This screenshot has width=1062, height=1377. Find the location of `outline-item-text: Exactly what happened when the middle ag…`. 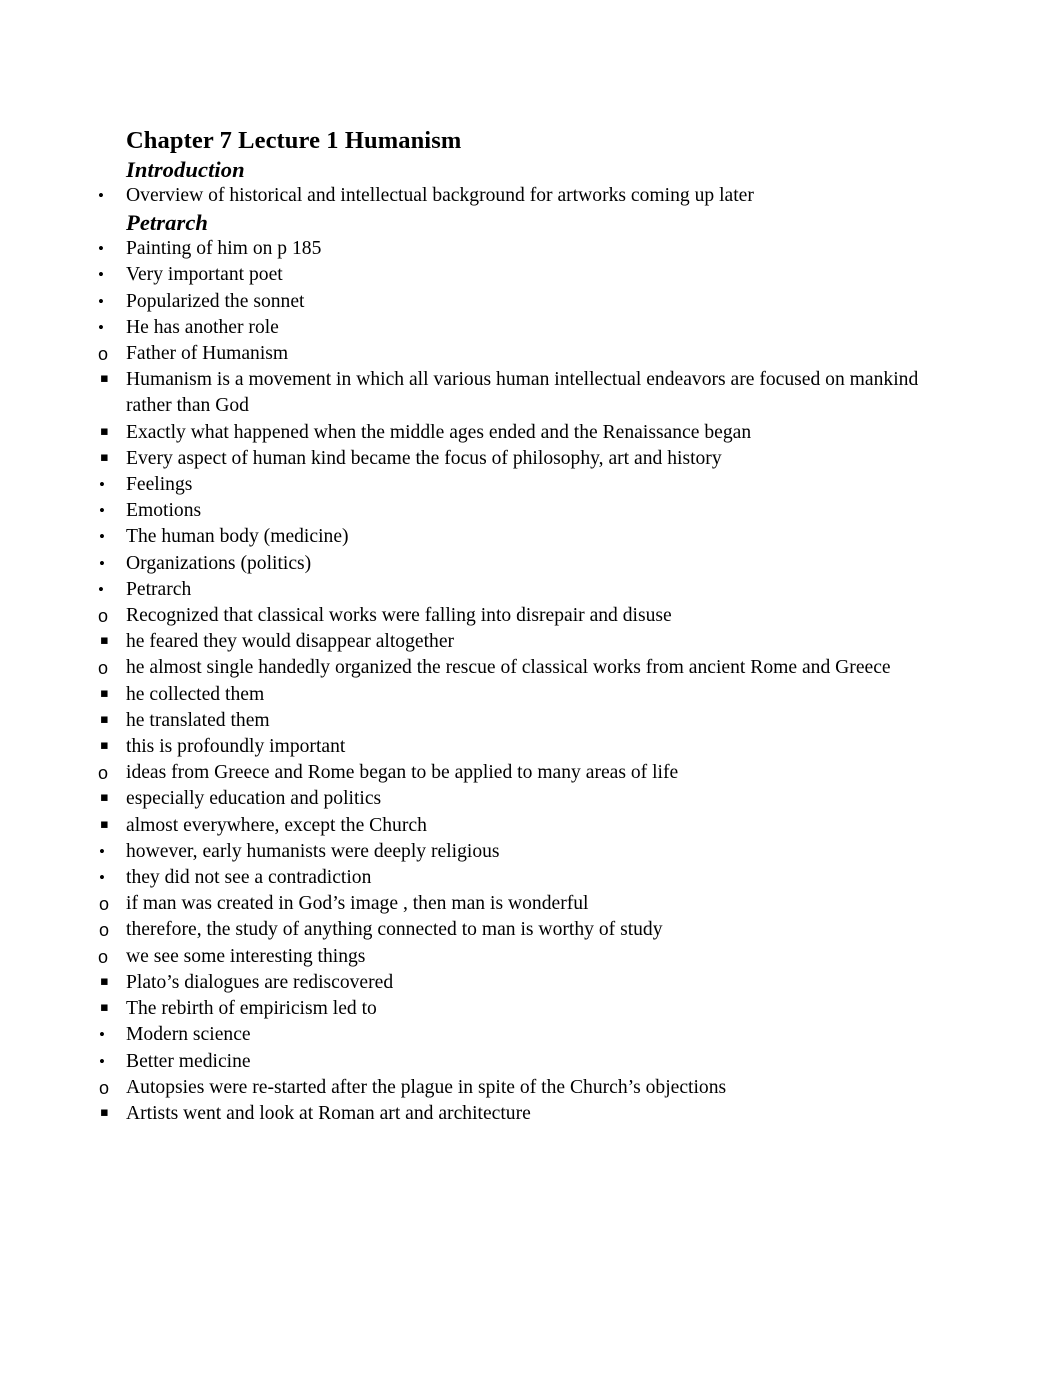

outline-item-text: Exactly what happened when the middle ag… is located at coordinates (439, 432).